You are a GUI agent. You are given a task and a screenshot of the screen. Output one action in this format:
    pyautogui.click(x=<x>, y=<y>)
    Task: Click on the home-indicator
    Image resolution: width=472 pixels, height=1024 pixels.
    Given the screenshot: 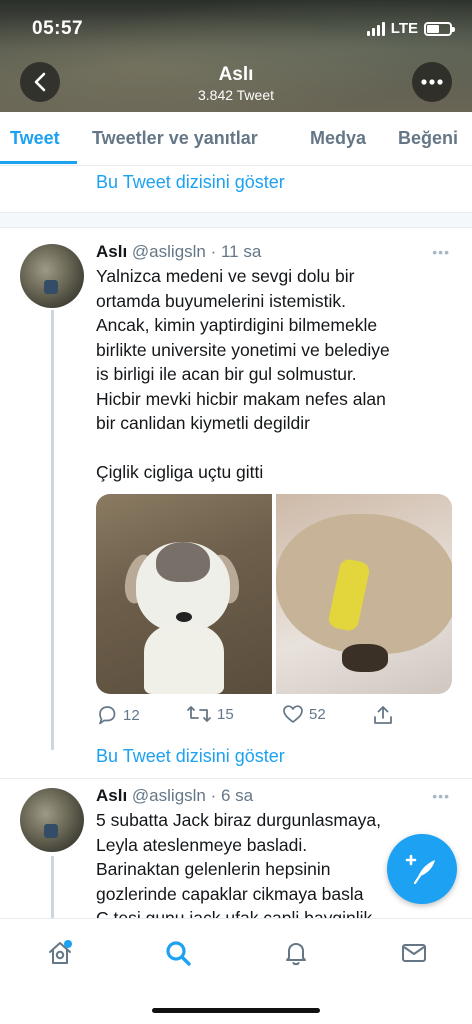 What is the action you would take?
    pyautogui.click(x=236, y=1010)
    